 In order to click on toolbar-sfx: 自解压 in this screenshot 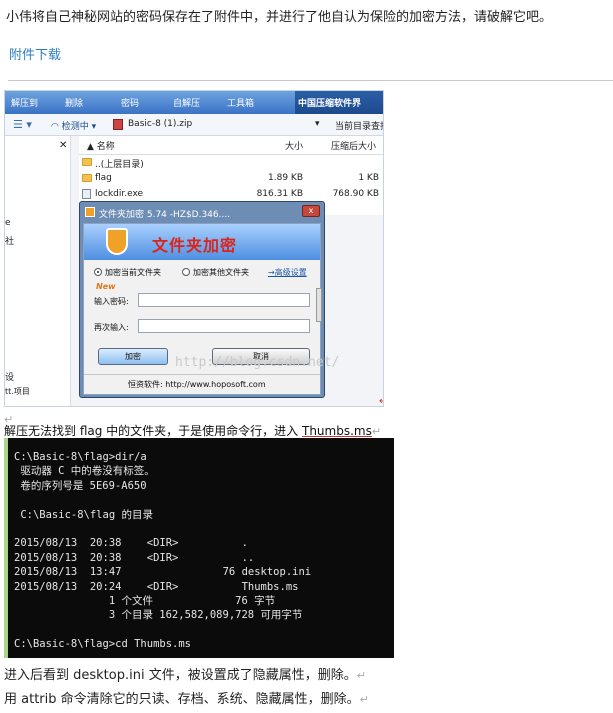, I will do `click(186, 102)`.